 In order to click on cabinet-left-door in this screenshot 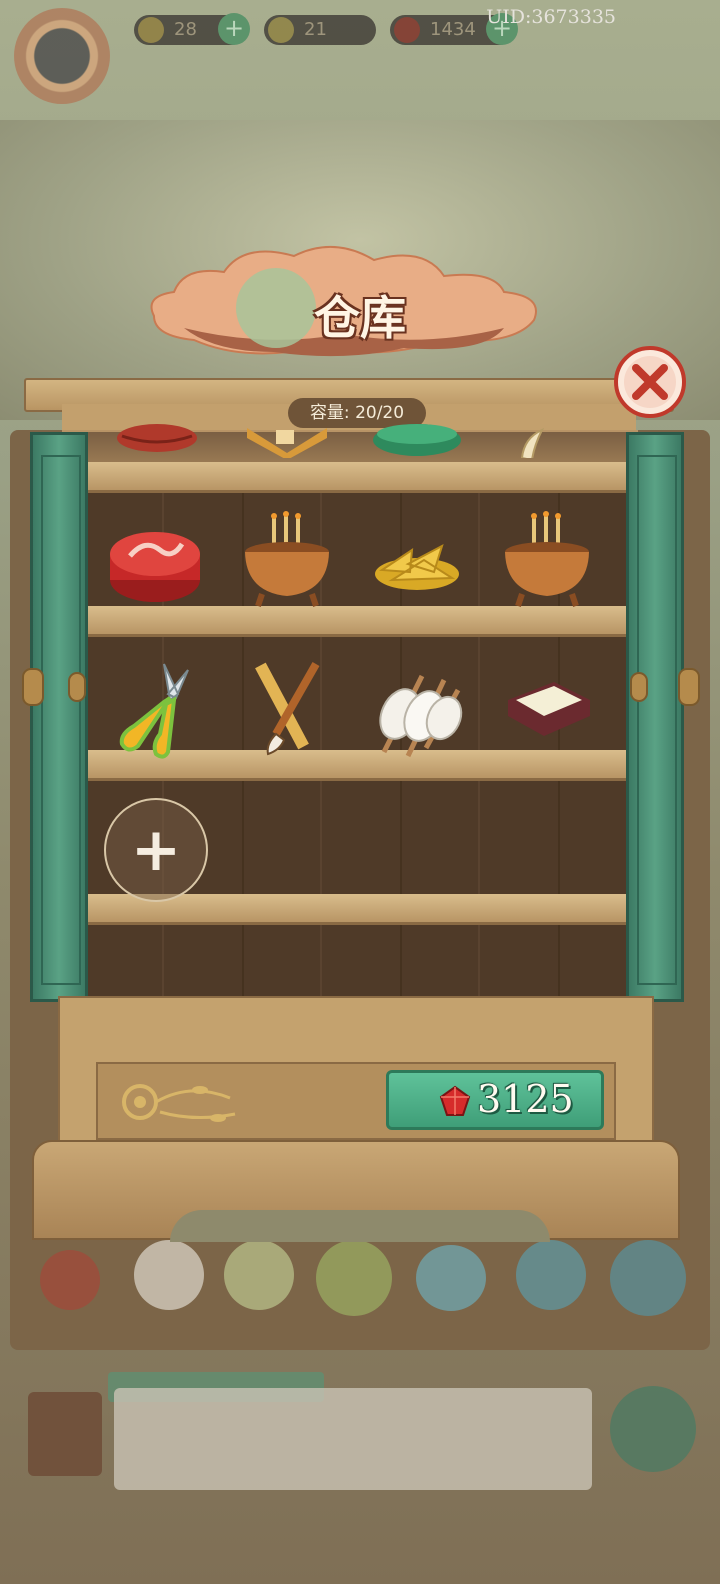, I will do `click(59, 717)`.